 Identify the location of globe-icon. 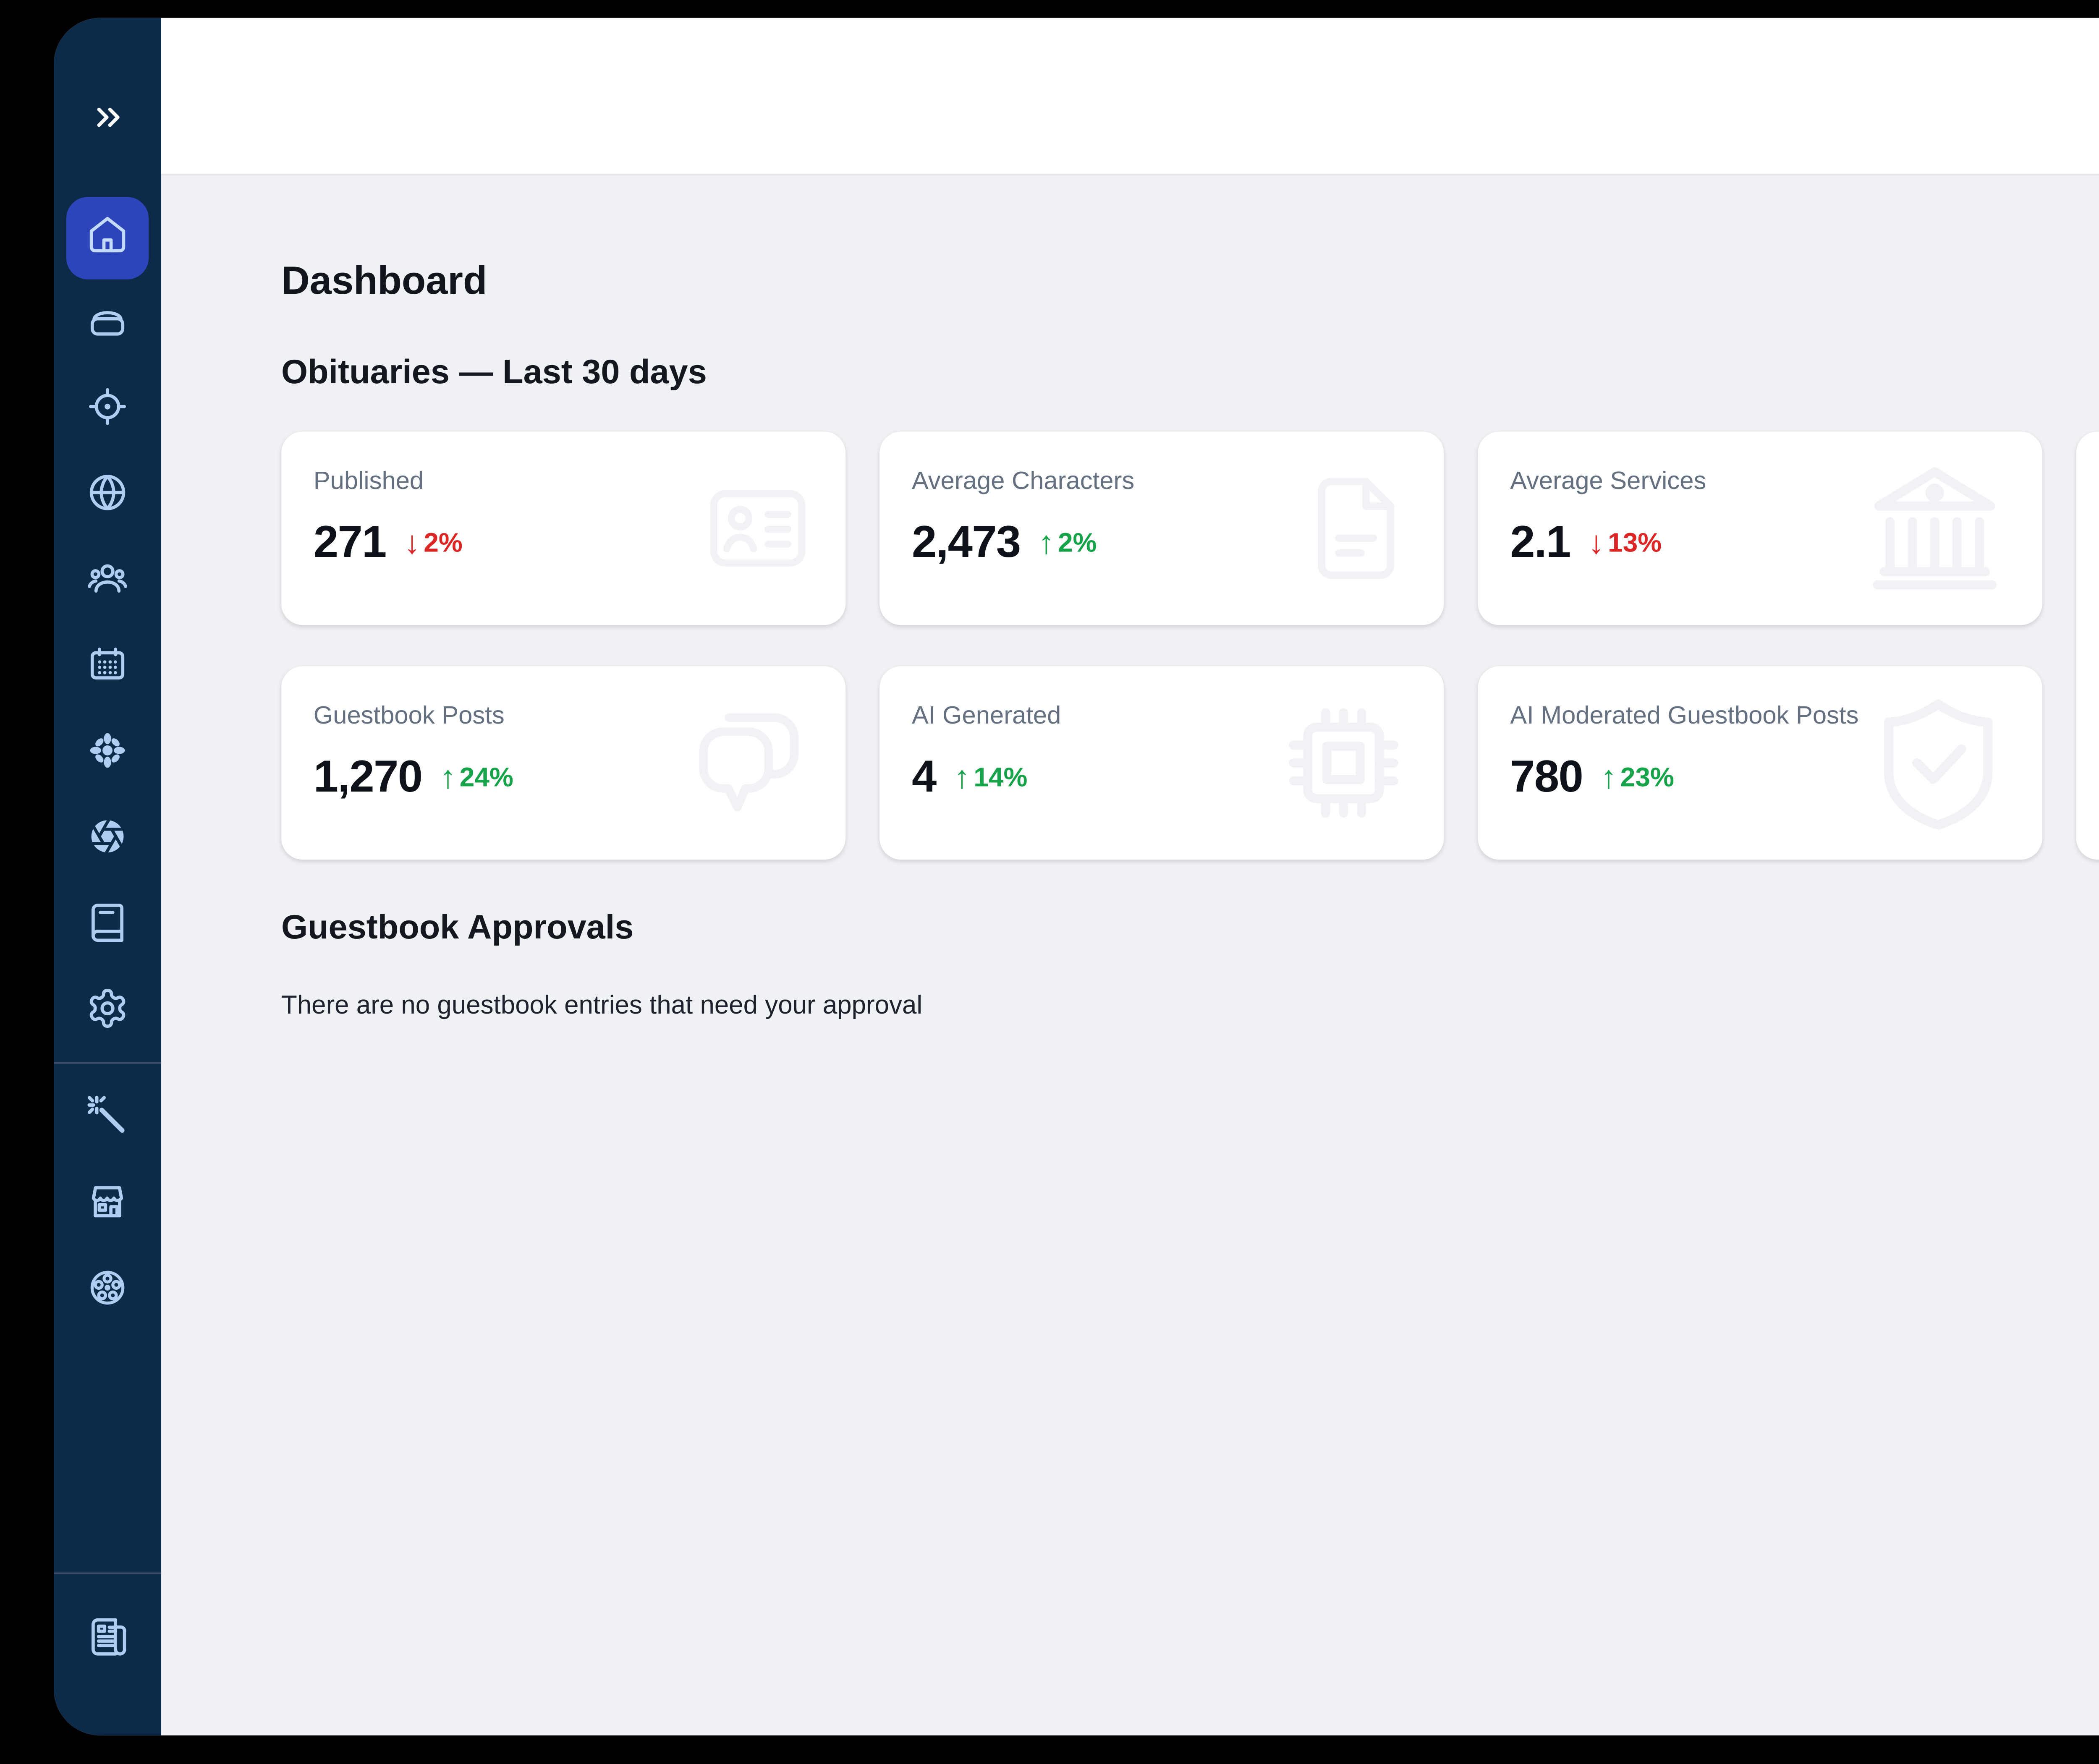
(107, 496).